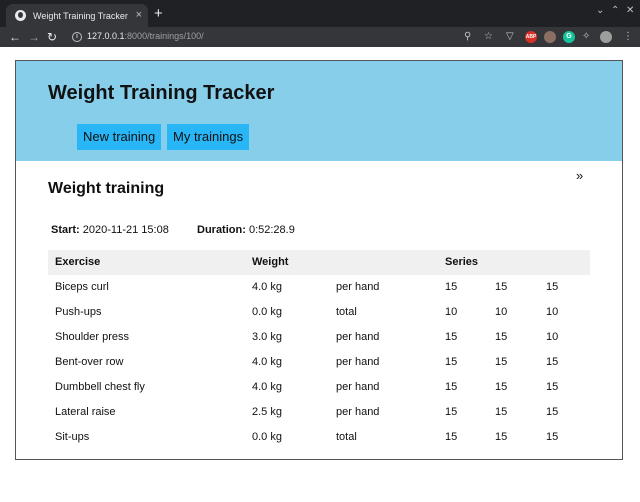 The image size is (640, 502). I want to click on exercise-cell: Dumbbell chest fly, so click(100, 387).